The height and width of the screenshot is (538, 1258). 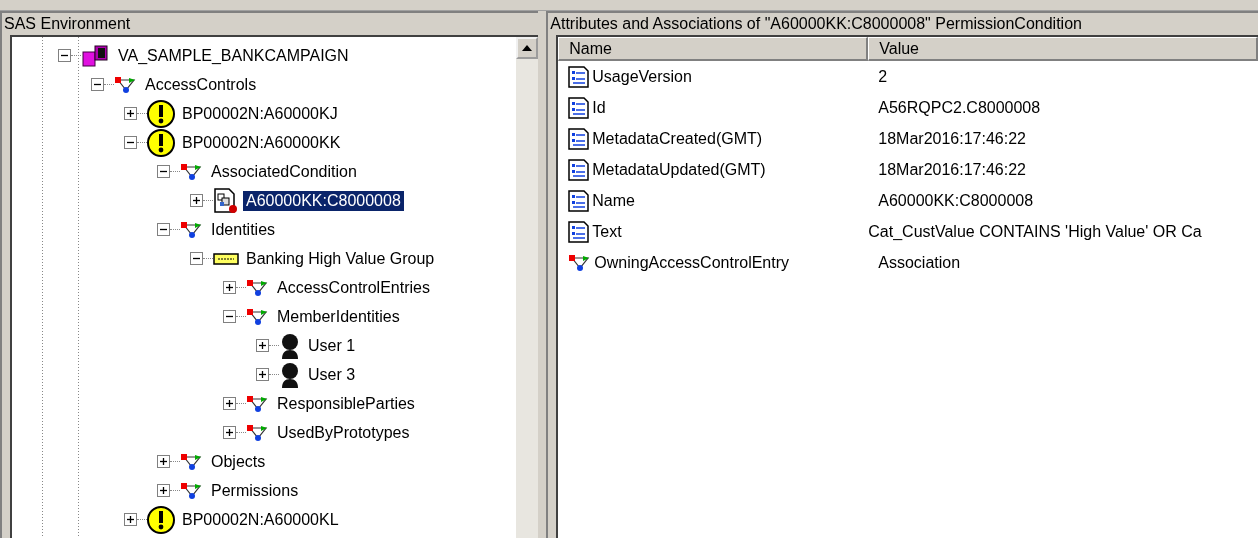 I want to click on attribute-name: Id, so click(x=599, y=107).